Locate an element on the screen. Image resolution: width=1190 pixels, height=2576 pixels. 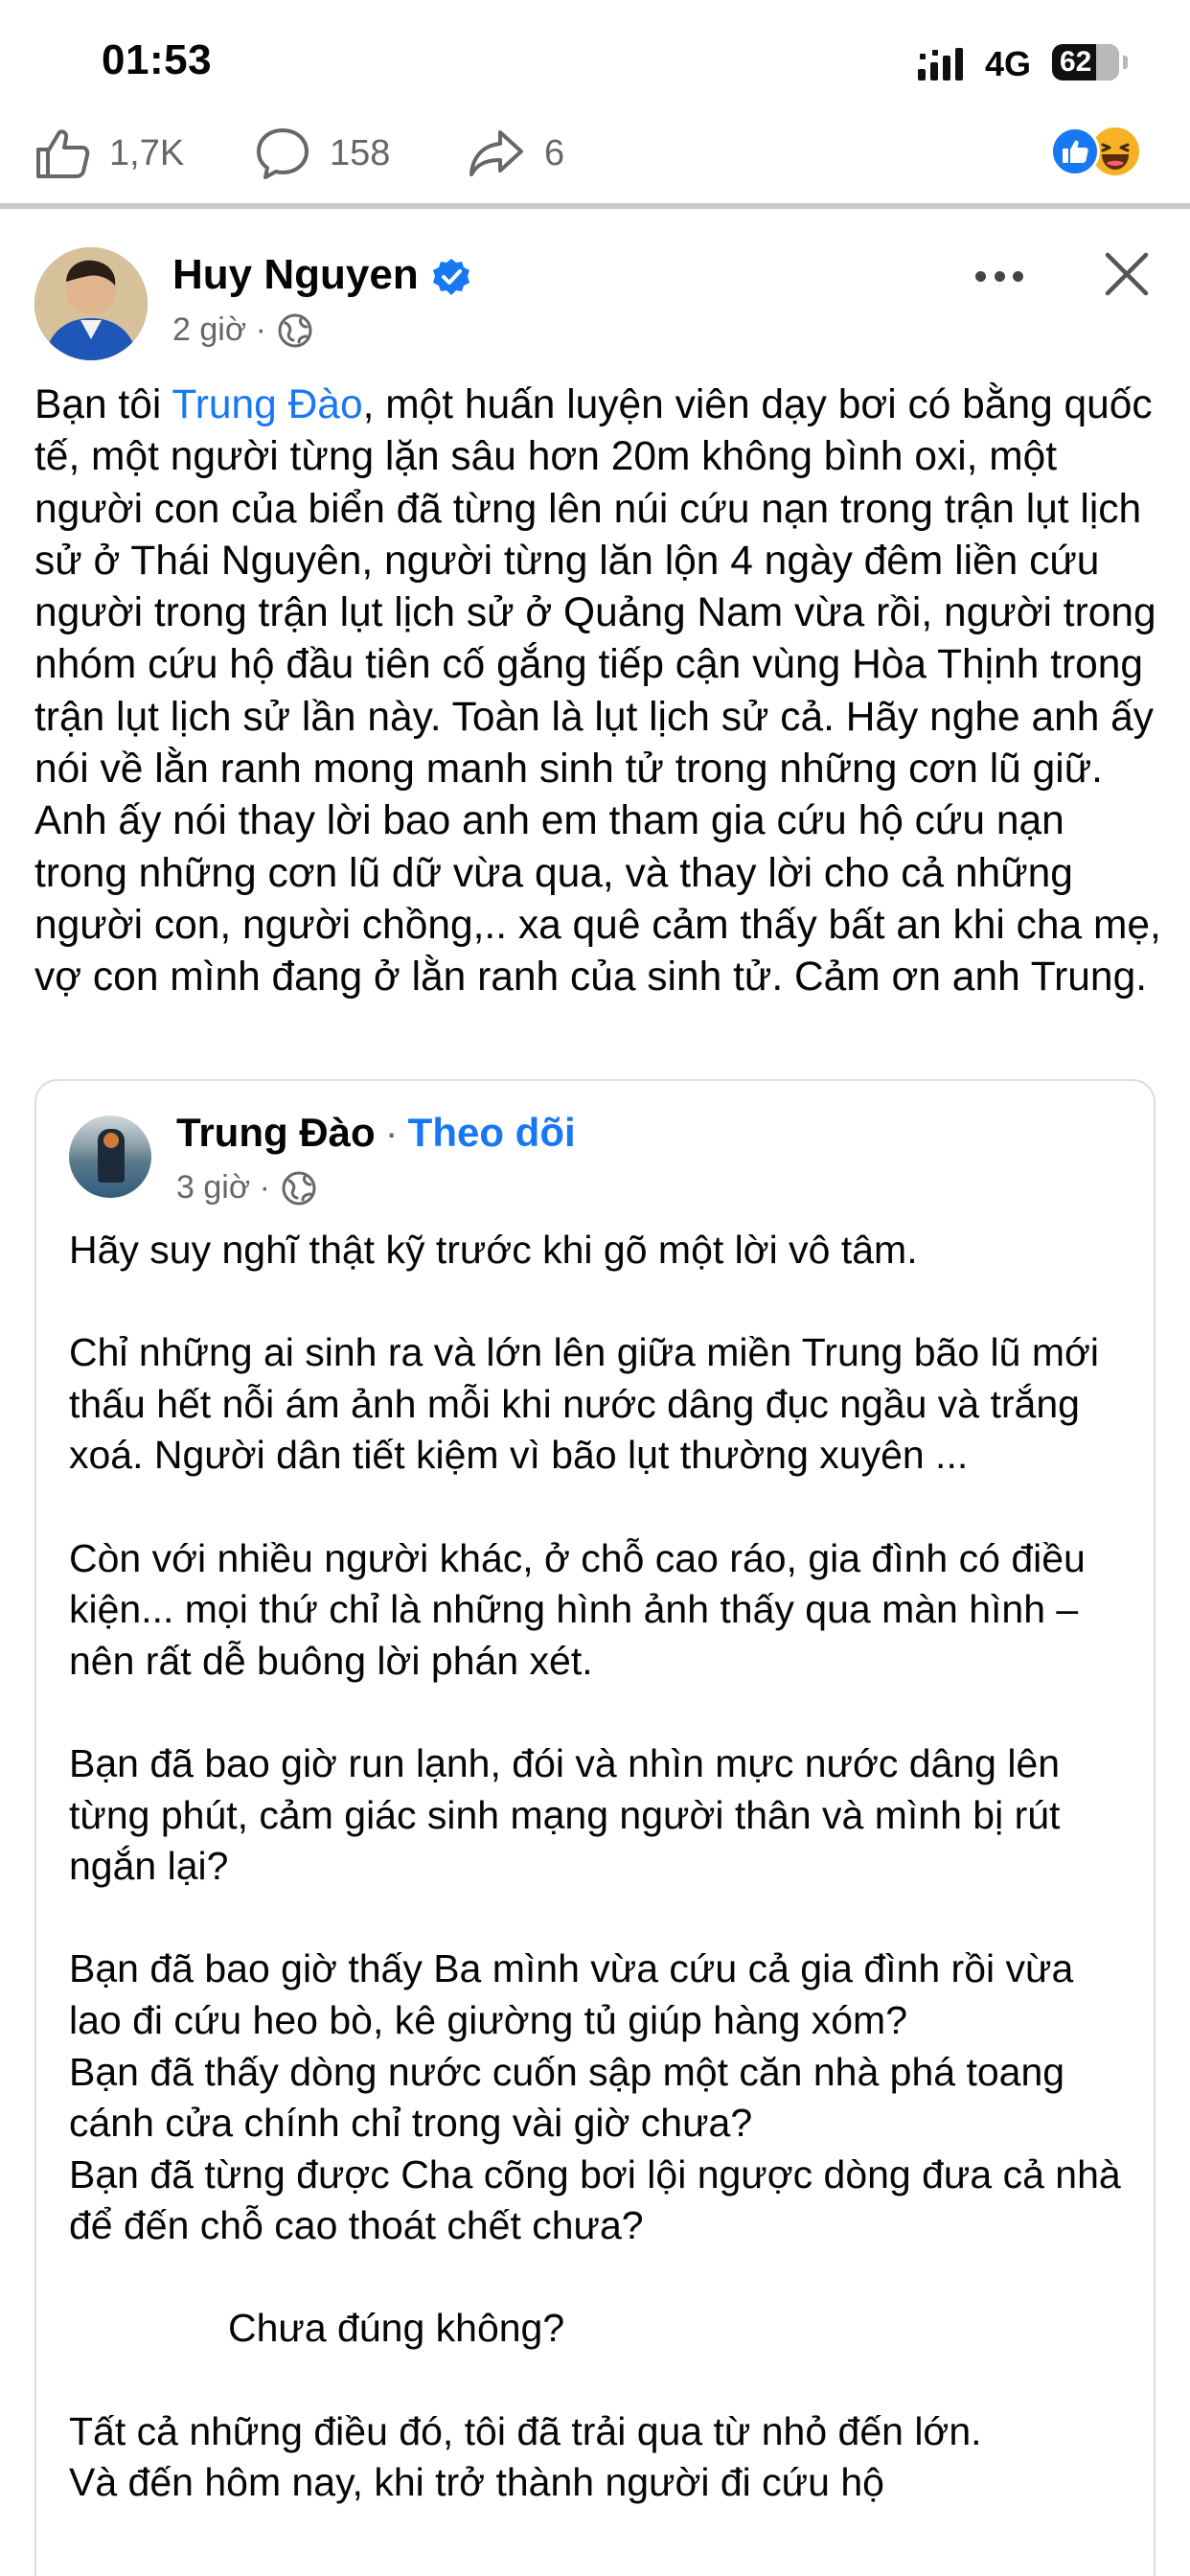
like-count-button: 1,7K is located at coordinates (109, 153).